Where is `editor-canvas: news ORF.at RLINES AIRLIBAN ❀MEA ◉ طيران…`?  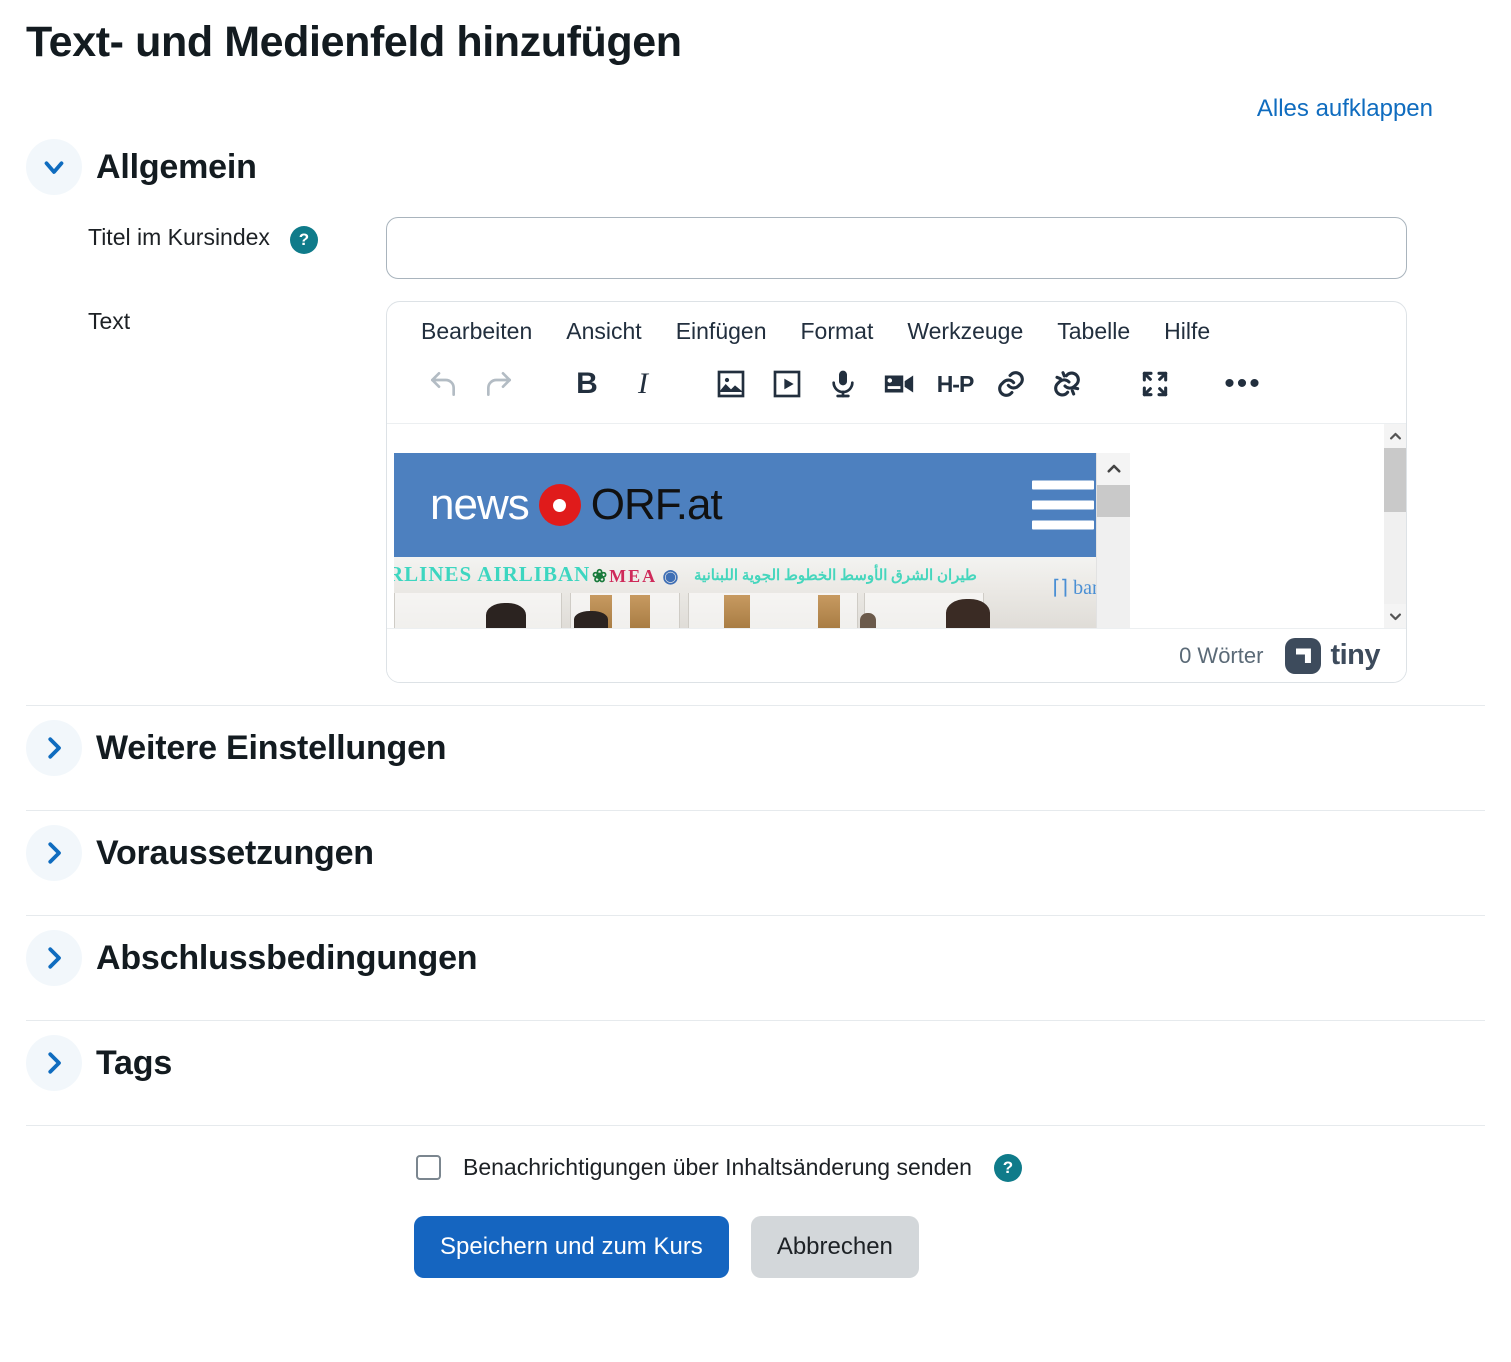 editor-canvas: news ORF.at RLINES AIRLIBAN ❀MEA ◉ طيران… is located at coordinates (885, 526).